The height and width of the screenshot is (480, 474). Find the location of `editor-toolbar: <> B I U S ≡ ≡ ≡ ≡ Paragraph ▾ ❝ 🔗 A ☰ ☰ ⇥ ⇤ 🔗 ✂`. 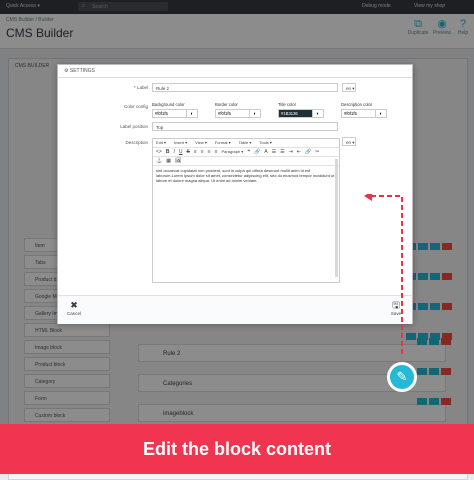

editor-toolbar: <> B I U S ≡ ≡ ≡ ≡ Paragraph ▾ ❝ 🔗 A ☰ ☰ ⇥ ⇤ 🔗 ✂ is located at coordinates (246, 152).